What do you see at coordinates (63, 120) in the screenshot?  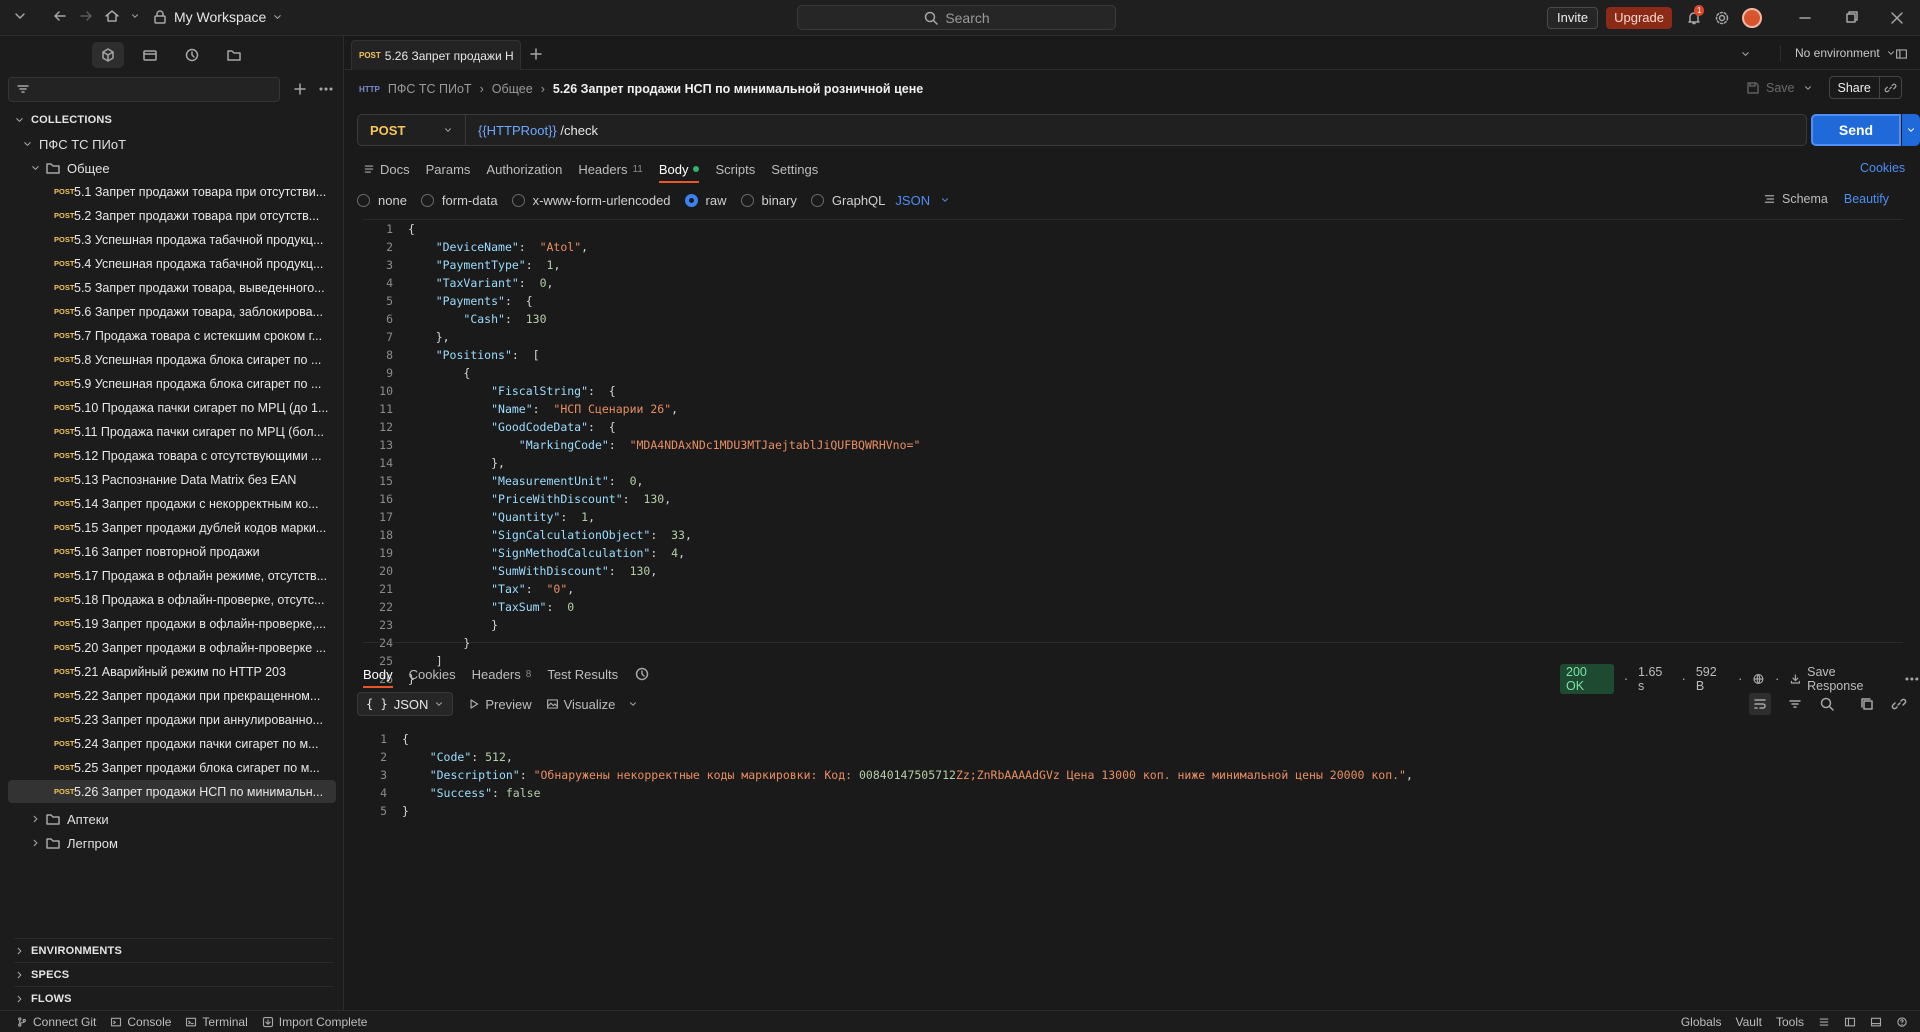 I see `collections-header: COLLECTIONS` at bounding box center [63, 120].